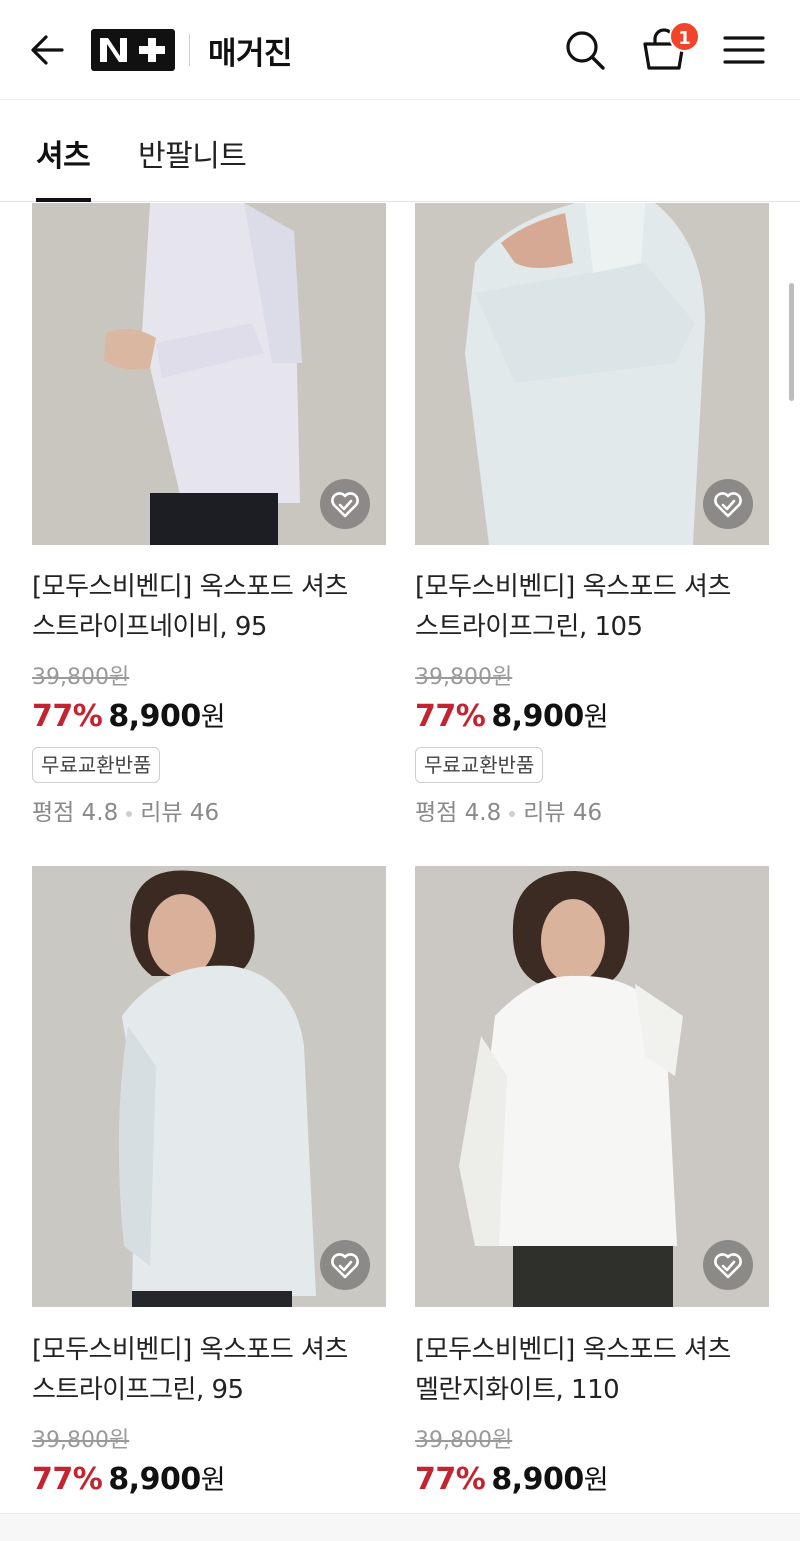 Image resolution: width=800 pixels, height=1541 pixels. Describe the element at coordinates (192, 153) in the screenshot. I see `tab-short-sleeve-knit: 반팔니트` at that location.